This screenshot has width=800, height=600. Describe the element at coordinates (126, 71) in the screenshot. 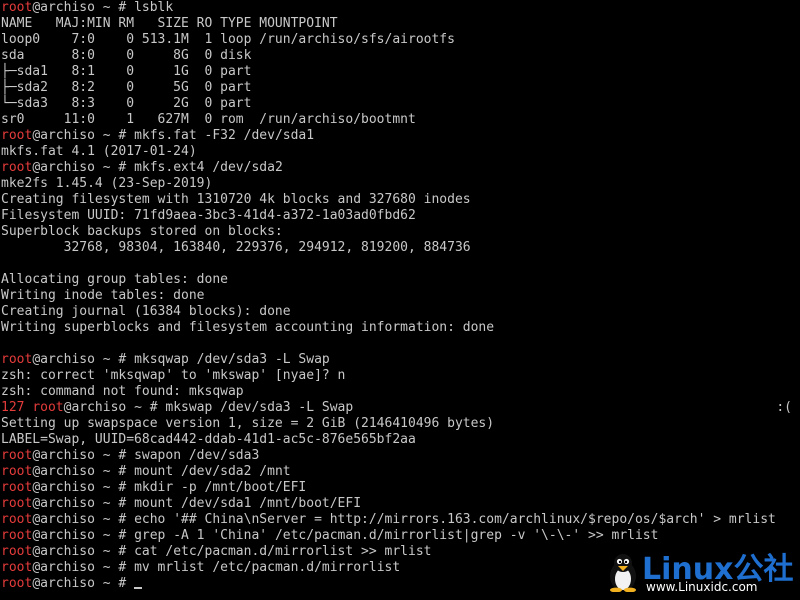

I see `output-text: ├─sda1 8:1 0 1G 0 part` at that location.